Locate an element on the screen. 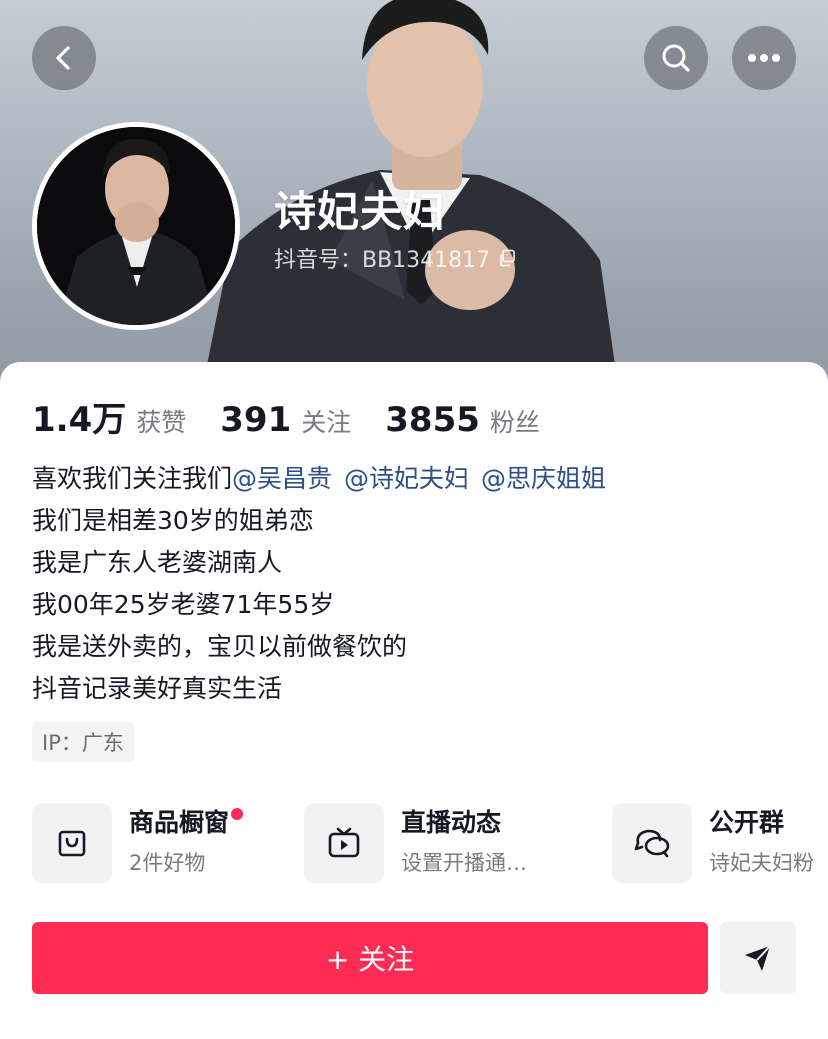 This screenshot has height=1039, width=828. bio-line: 我们是相差30岁的姐弟恋 is located at coordinates (173, 520).